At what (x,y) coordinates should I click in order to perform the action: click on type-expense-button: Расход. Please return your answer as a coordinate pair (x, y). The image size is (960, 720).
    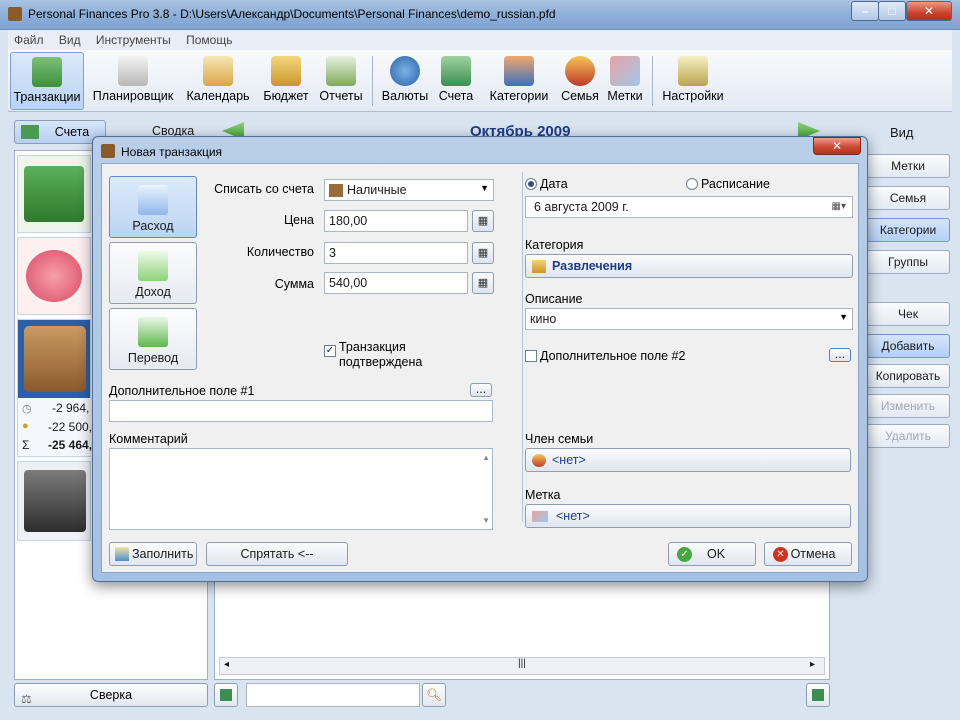
    Looking at the image, I should click on (153, 207).